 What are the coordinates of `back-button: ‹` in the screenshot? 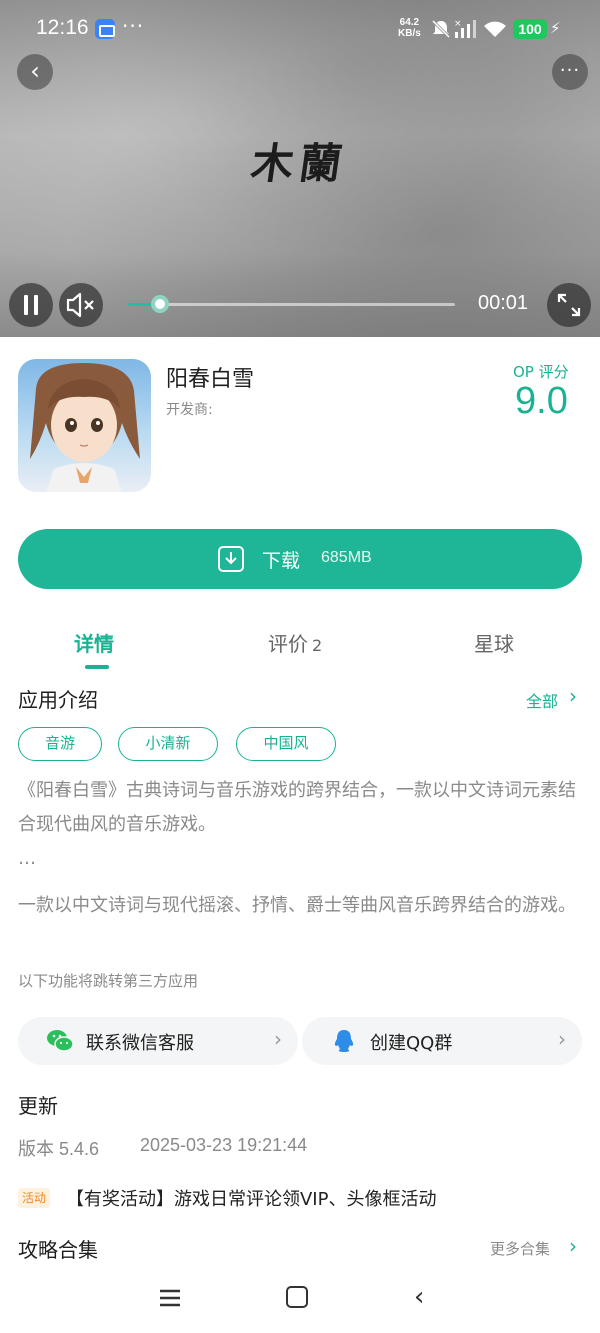 It's located at (35, 72).